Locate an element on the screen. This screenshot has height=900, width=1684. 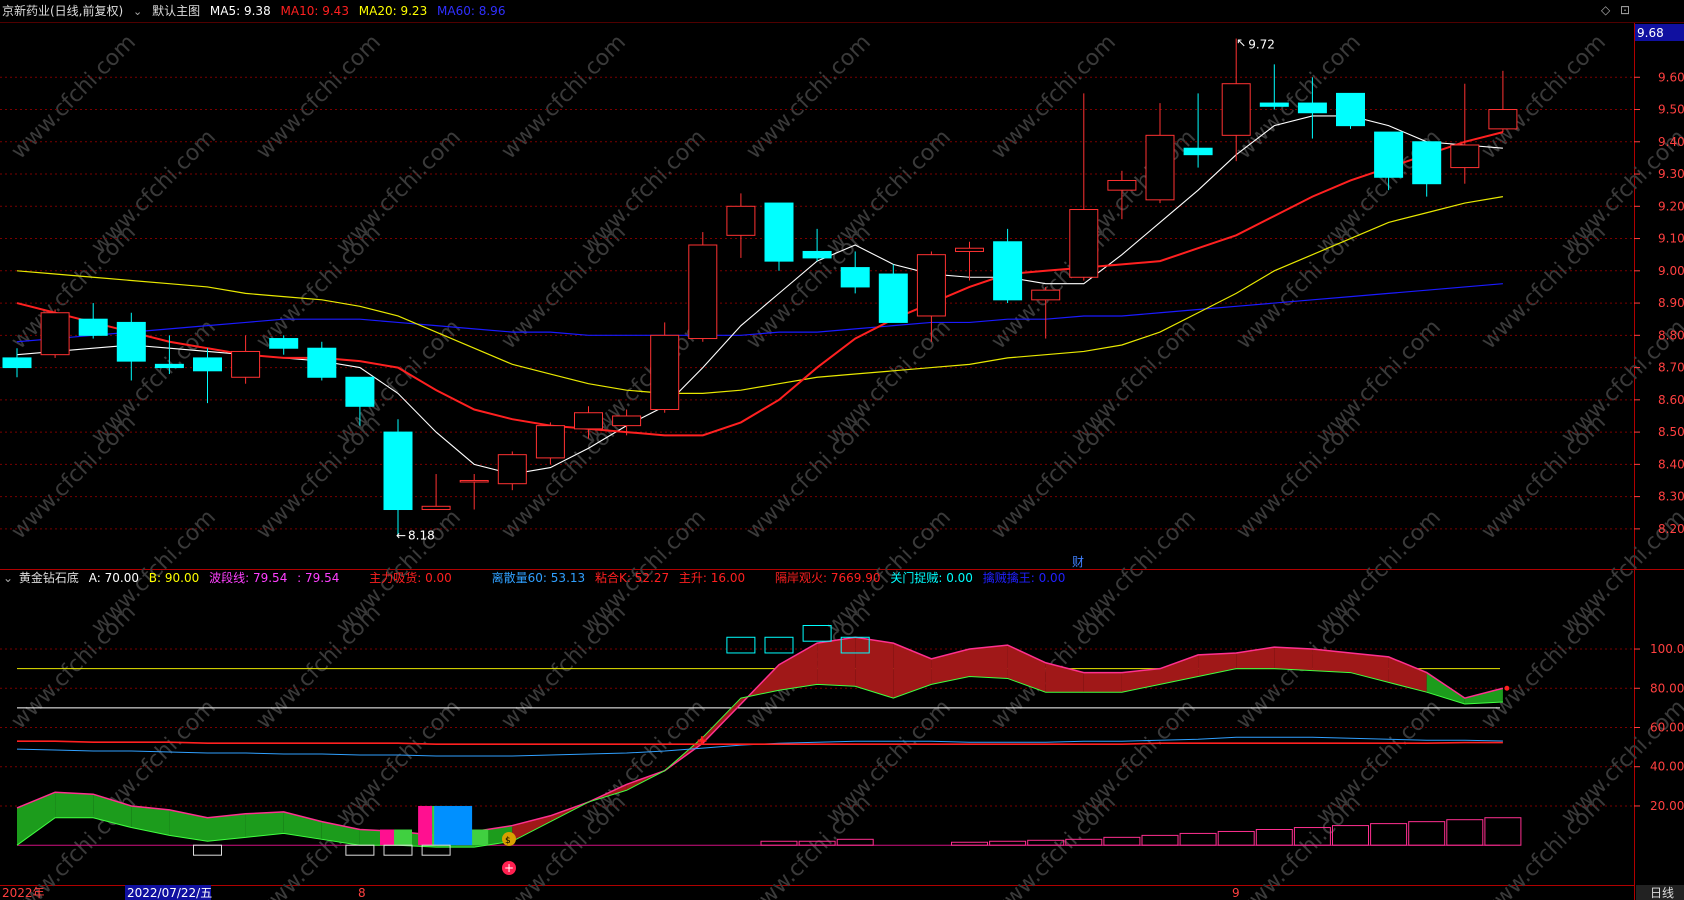
indicator-name: 黄金钻石底 is located at coordinates (49, 578).